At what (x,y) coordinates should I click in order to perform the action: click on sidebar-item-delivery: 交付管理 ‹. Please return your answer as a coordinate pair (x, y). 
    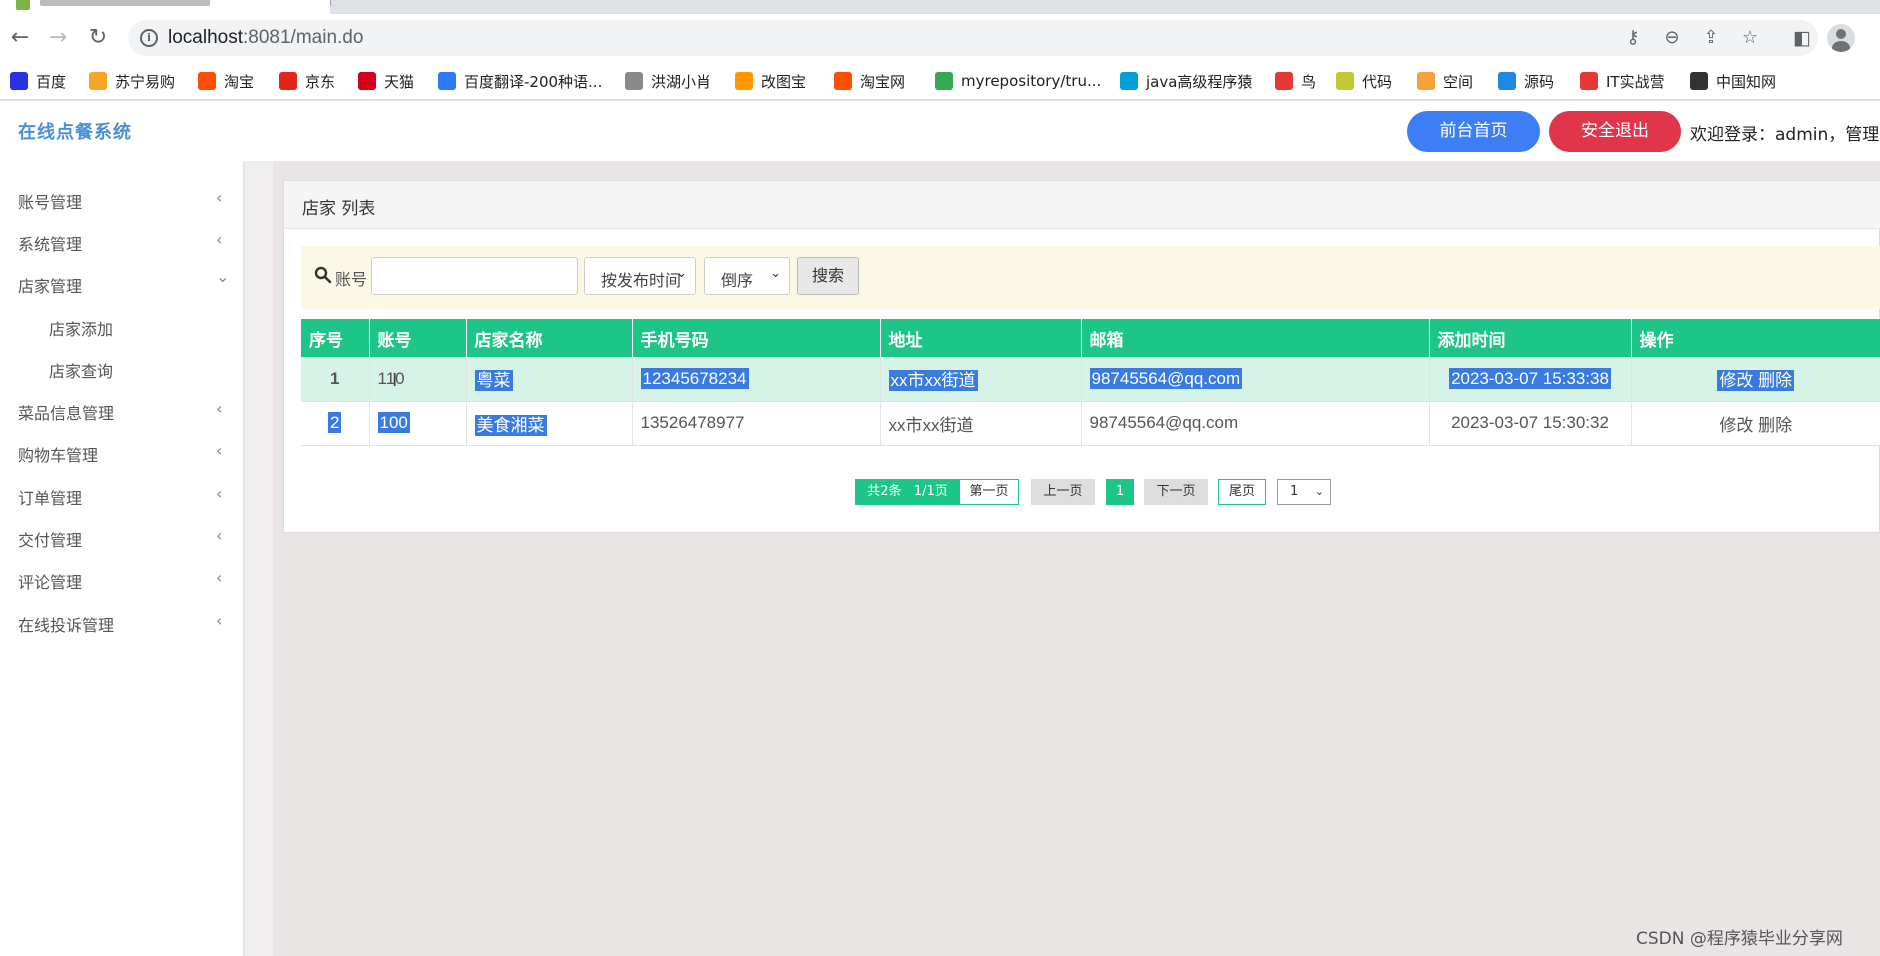
    Looking at the image, I should click on (122, 538).